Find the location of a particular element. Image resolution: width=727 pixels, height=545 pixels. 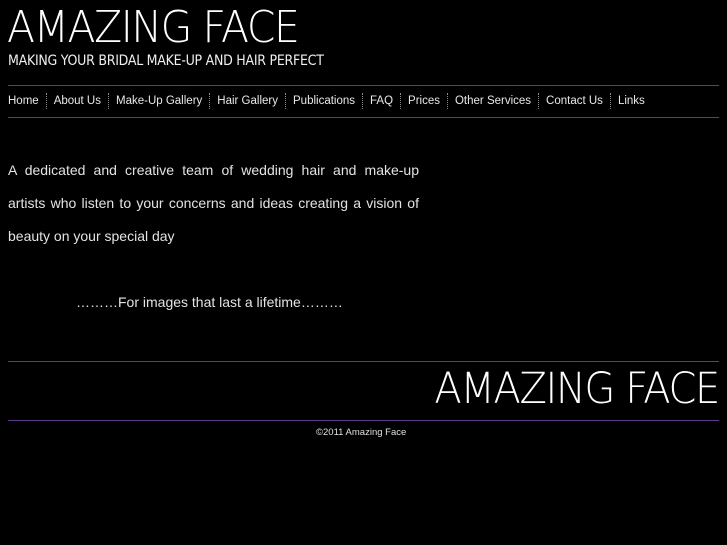

nav-contact-us: Contact Us is located at coordinates (574, 101).